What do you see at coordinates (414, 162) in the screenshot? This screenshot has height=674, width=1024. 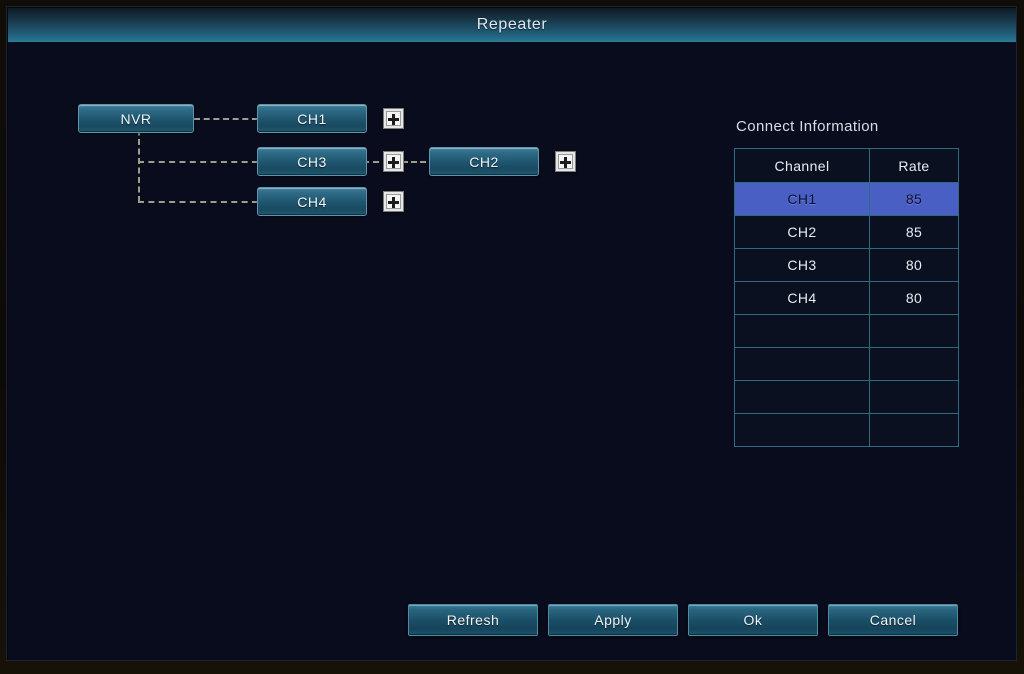 I see `connector-plus-to-ch2` at bounding box center [414, 162].